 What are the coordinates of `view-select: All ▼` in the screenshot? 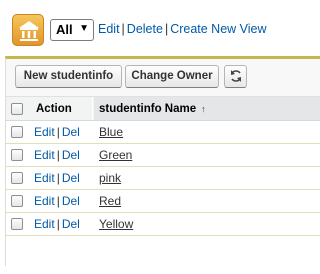 It's located at (72, 30).